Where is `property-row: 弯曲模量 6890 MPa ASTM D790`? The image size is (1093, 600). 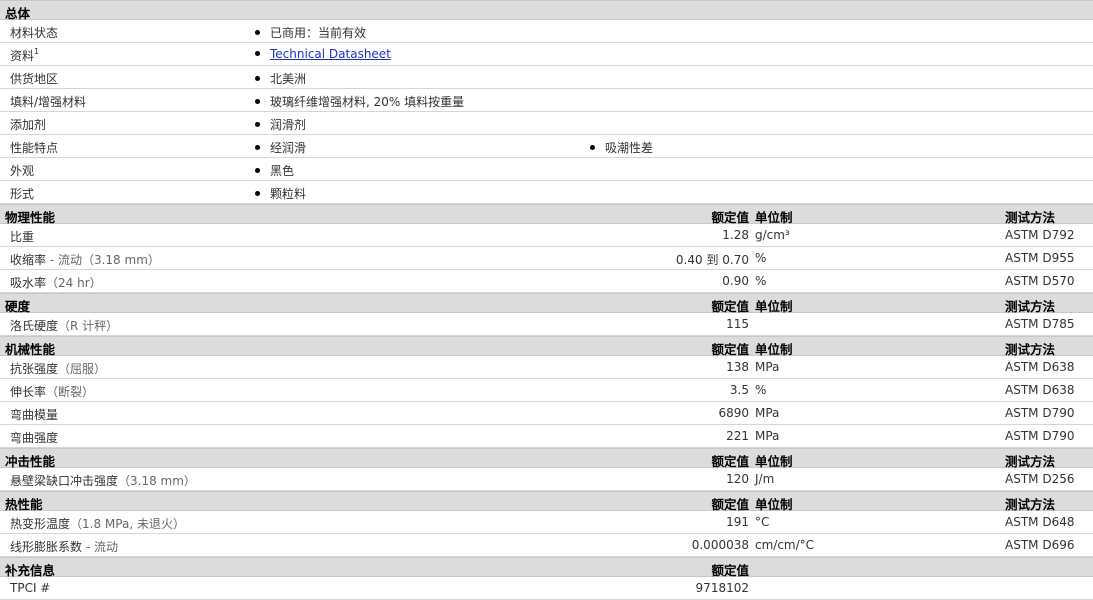 property-row: 弯曲模量 6890 MPa ASTM D790 is located at coordinates (546, 413).